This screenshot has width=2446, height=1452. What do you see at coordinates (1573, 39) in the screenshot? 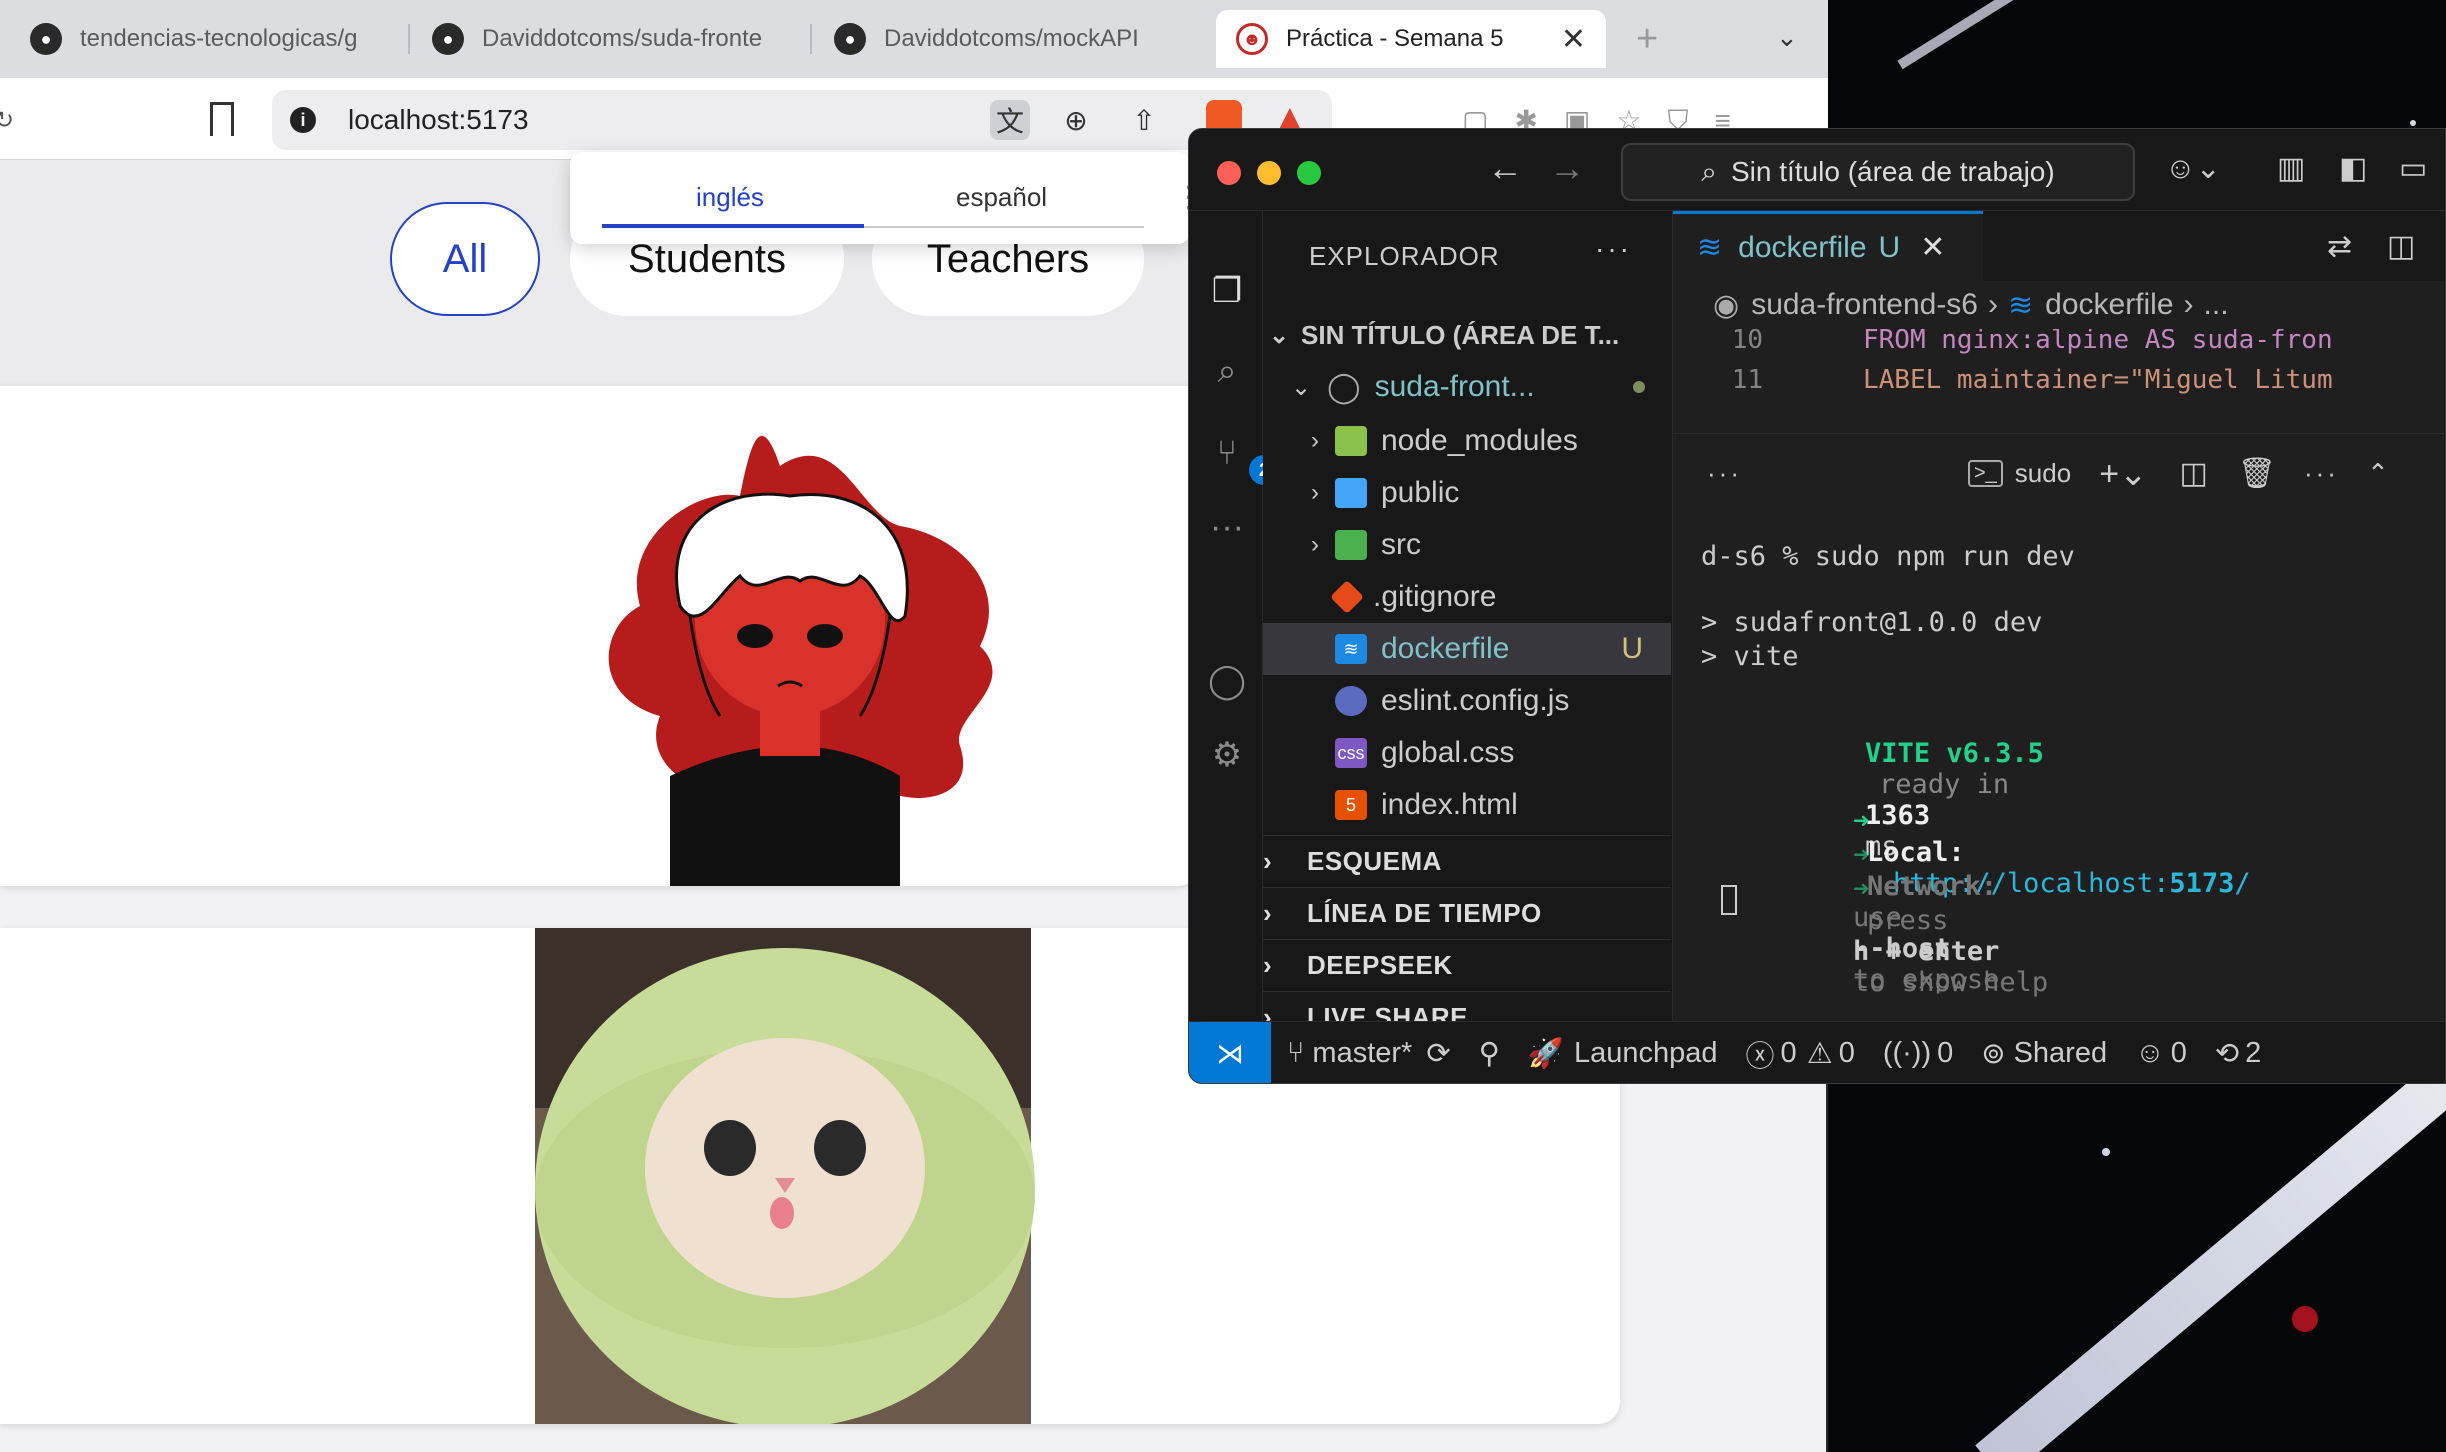
I see `close-tab-button: ✕` at bounding box center [1573, 39].